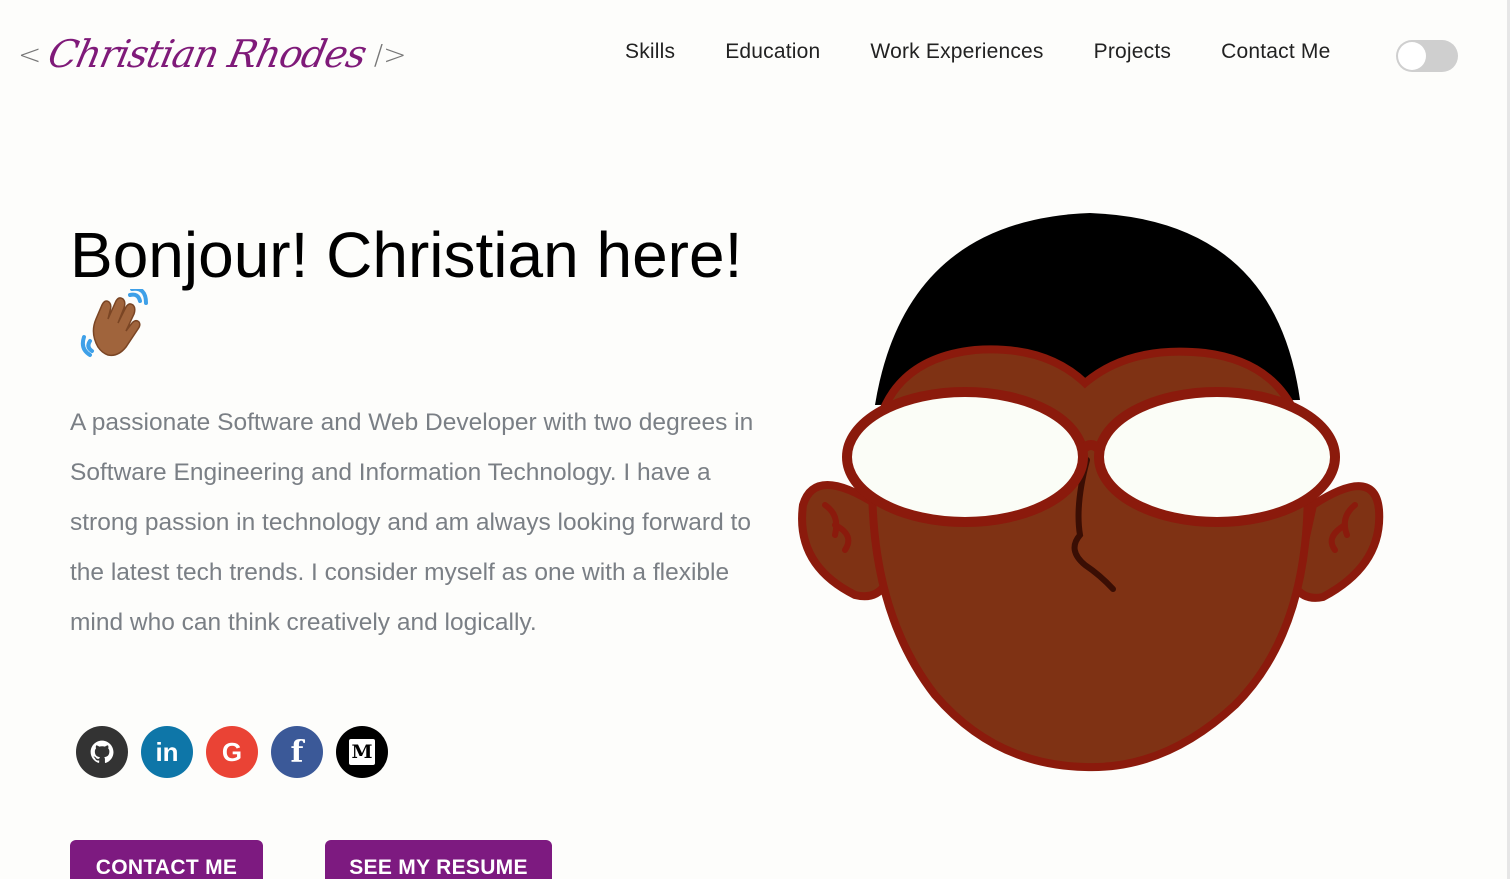 The image size is (1510, 879). What do you see at coordinates (1132, 52) in the screenshot?
I see `nav-projects: Projects` at bounding box center [1132, 52].